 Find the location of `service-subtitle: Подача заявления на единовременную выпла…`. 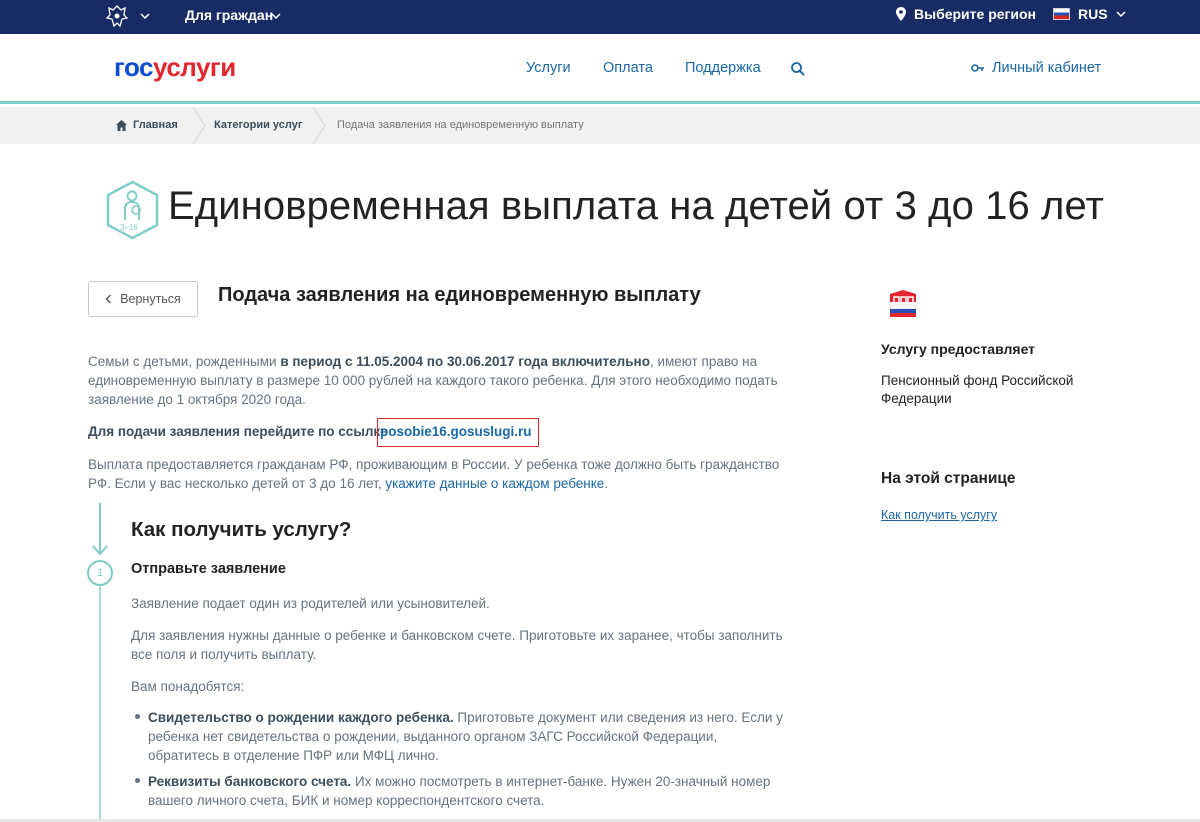

service-subtitle: Подача заявления на единовременную выпла… is located at coordinates (459, 295).